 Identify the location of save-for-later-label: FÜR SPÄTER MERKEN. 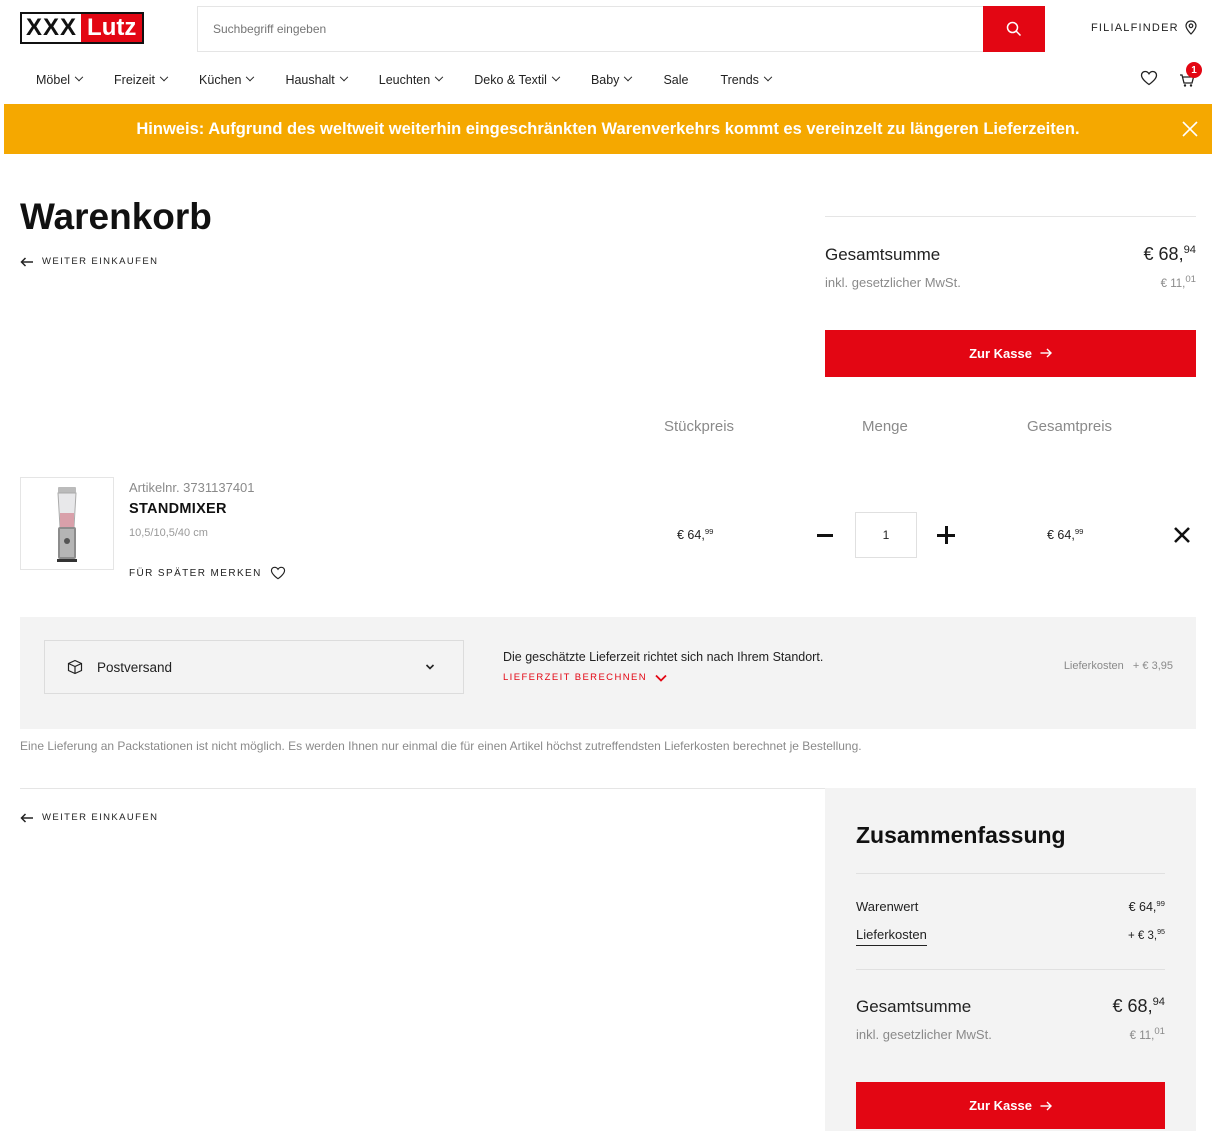
(195, 573).